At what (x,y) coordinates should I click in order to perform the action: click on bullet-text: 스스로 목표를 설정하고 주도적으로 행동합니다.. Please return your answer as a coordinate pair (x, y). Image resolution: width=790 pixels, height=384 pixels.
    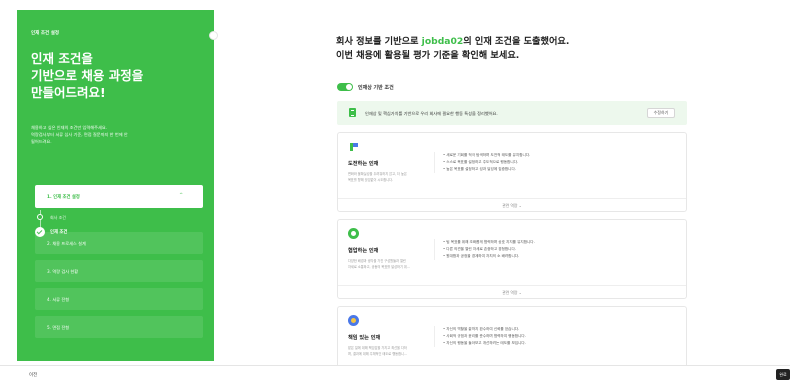
    Looking at the image, I should click on (482, 162).